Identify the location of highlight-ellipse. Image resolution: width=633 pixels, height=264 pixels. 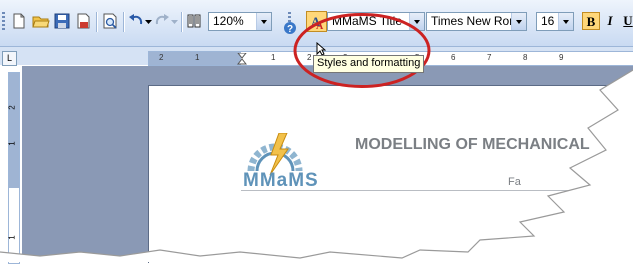
(362, 50).